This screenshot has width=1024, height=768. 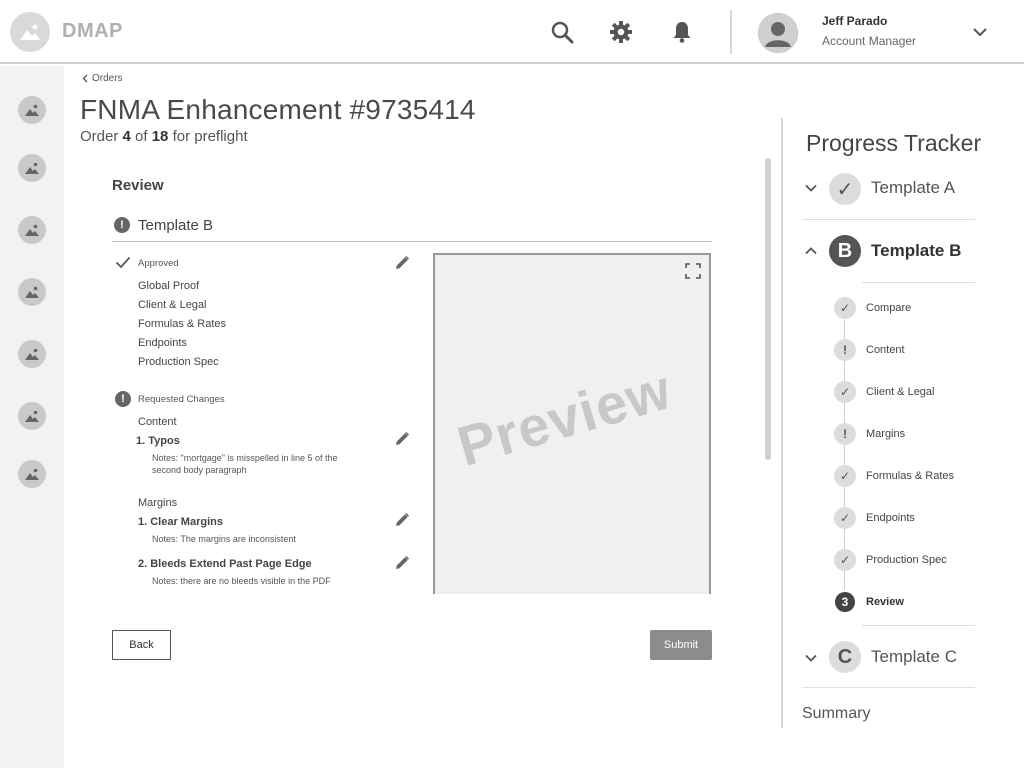 What do you see at coordinates (402, 563) in the screenshot?
I see `edit-bleeds-pencil-icon` at bounding box center [402, 563].